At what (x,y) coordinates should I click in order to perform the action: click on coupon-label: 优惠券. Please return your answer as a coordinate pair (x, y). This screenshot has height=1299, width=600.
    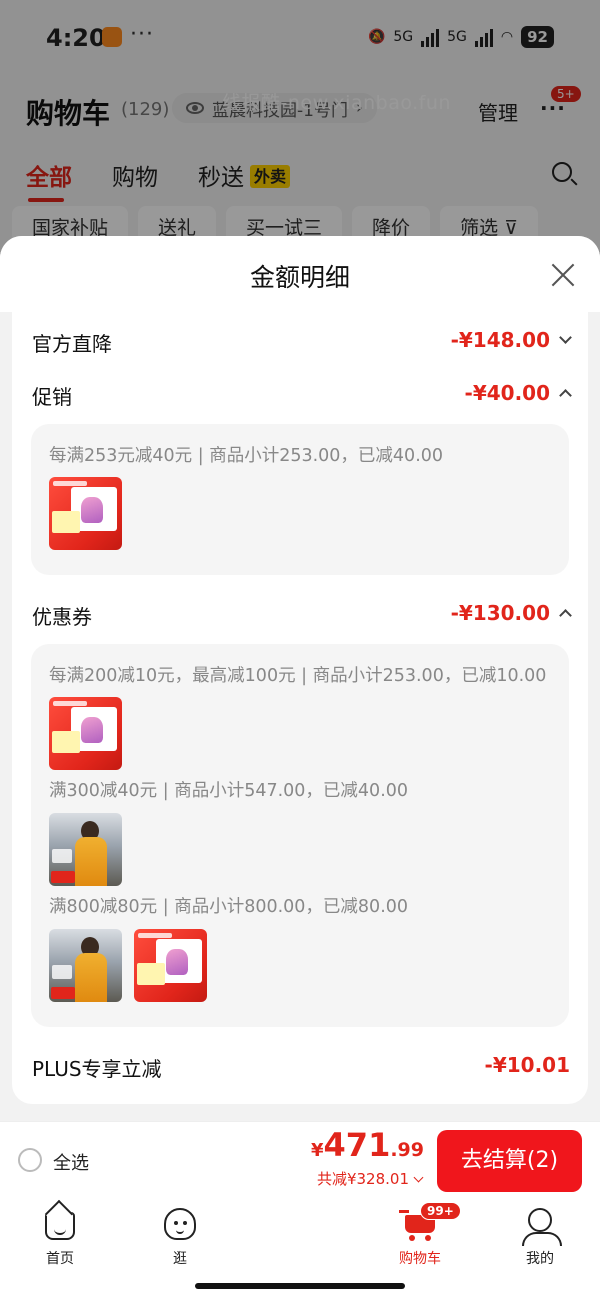
    Looking at the image, I should click on (62, 617).